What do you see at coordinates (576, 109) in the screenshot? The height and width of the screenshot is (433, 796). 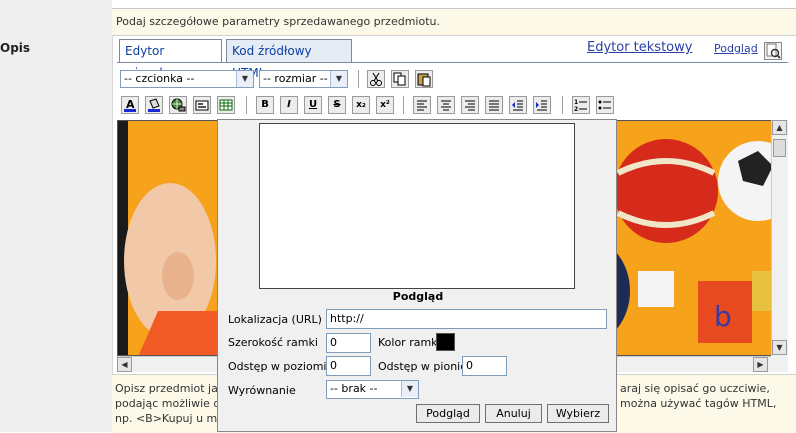 I see `svg-text: 2` at bounding box center [576, 109].